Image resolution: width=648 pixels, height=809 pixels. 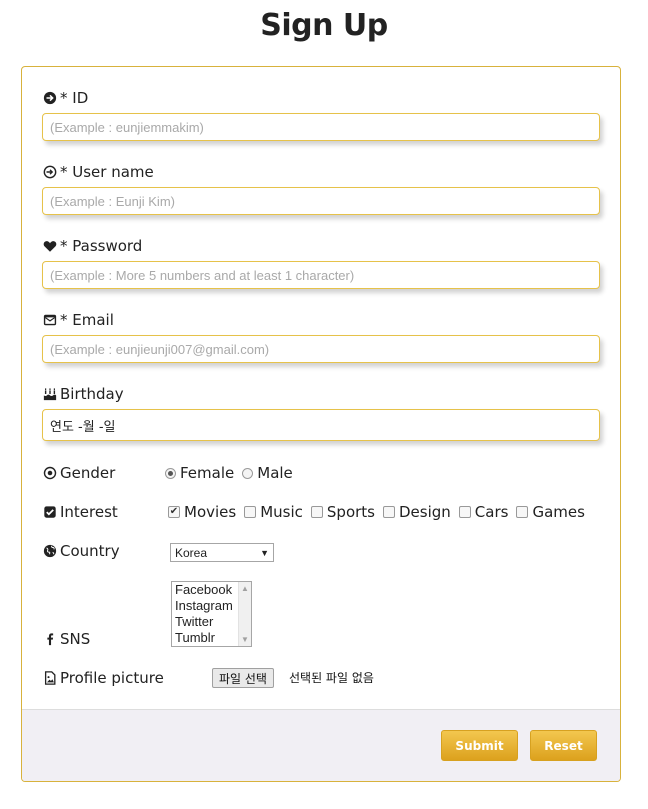 What do you see at coordinates (65, 98) in the screenshot?
I see `id-label: * ID` at bounding box center [65, 98].